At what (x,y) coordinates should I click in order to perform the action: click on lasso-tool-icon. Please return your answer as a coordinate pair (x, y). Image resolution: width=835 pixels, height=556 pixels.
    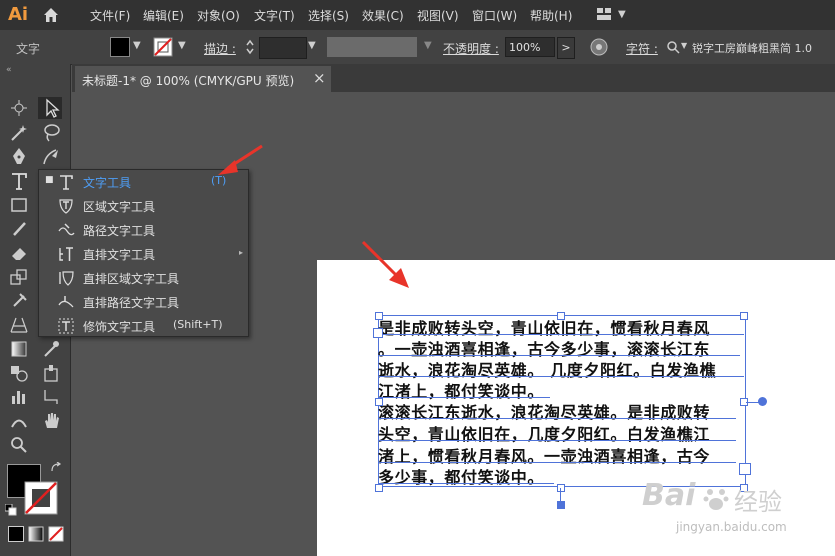
    Looking at the image, I should click on (51, 133).